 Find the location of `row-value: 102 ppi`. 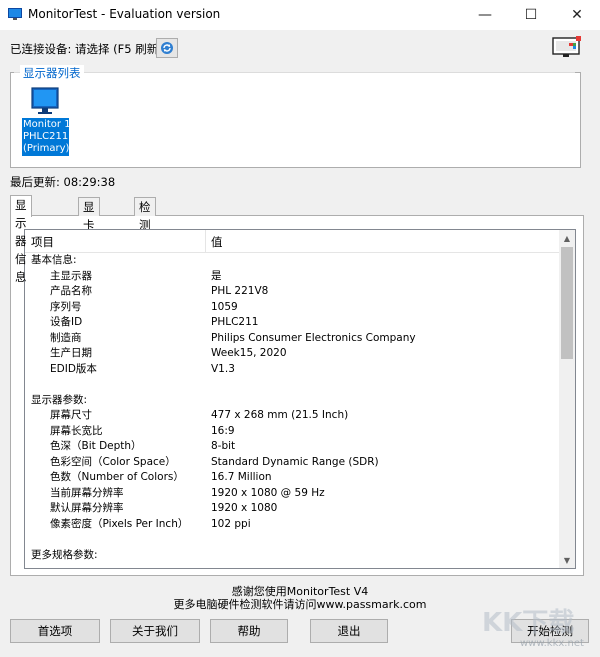

row-value: 102 ppi is located at coordinates (231, 523).